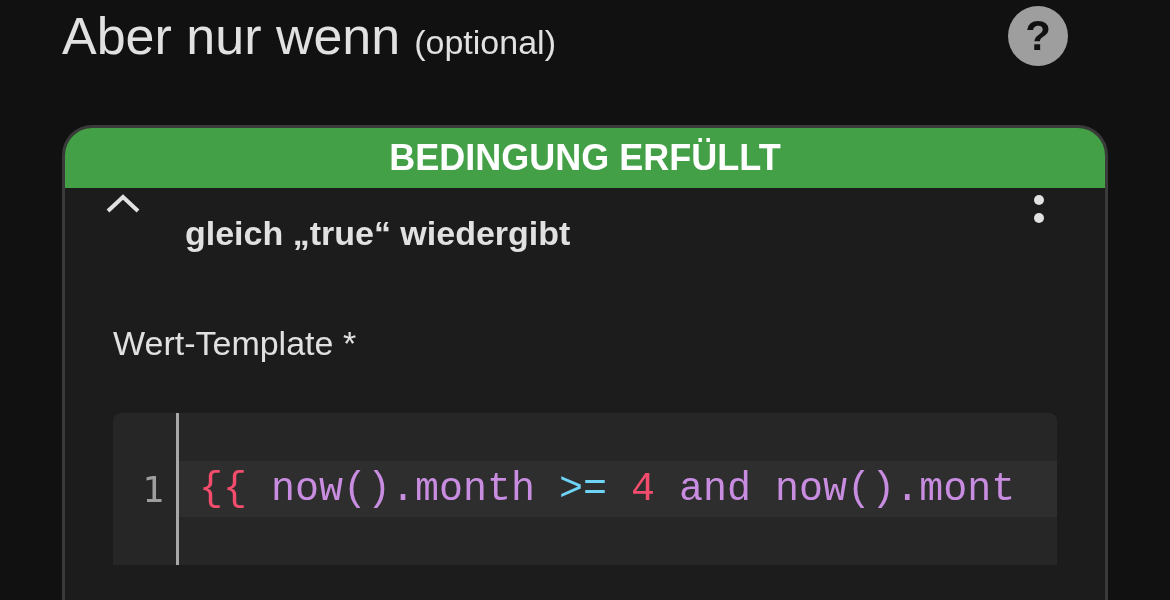 The image size is (1170, 600). Describe the element at coordinates (153, 489) in the screenshot. I see `line-number: 1` at that location.